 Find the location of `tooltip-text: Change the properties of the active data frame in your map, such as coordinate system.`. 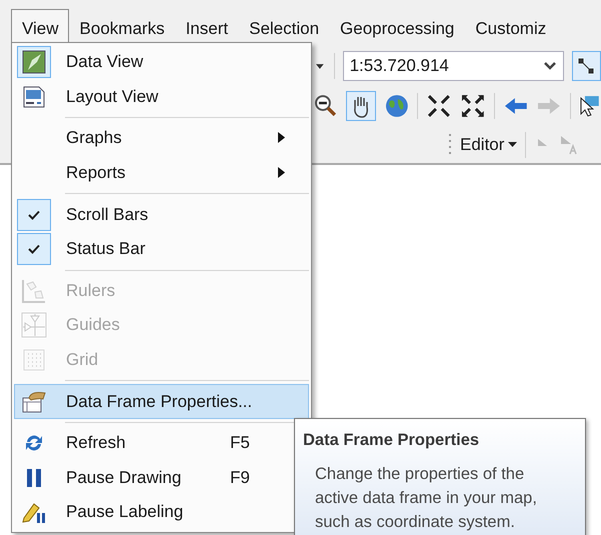

tooltip-text: Change the properties of the active data frame in your map, such as coordinate system. is located at coordinates (426, 498).